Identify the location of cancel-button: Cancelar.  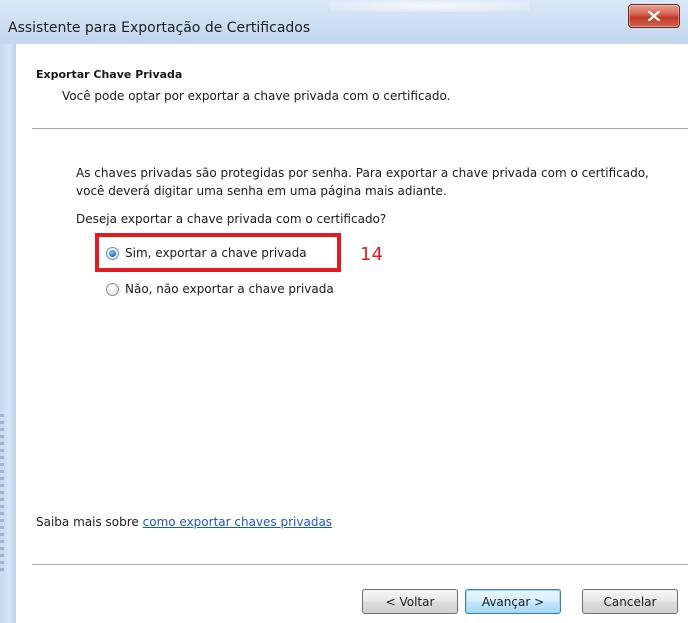
(630, 601).